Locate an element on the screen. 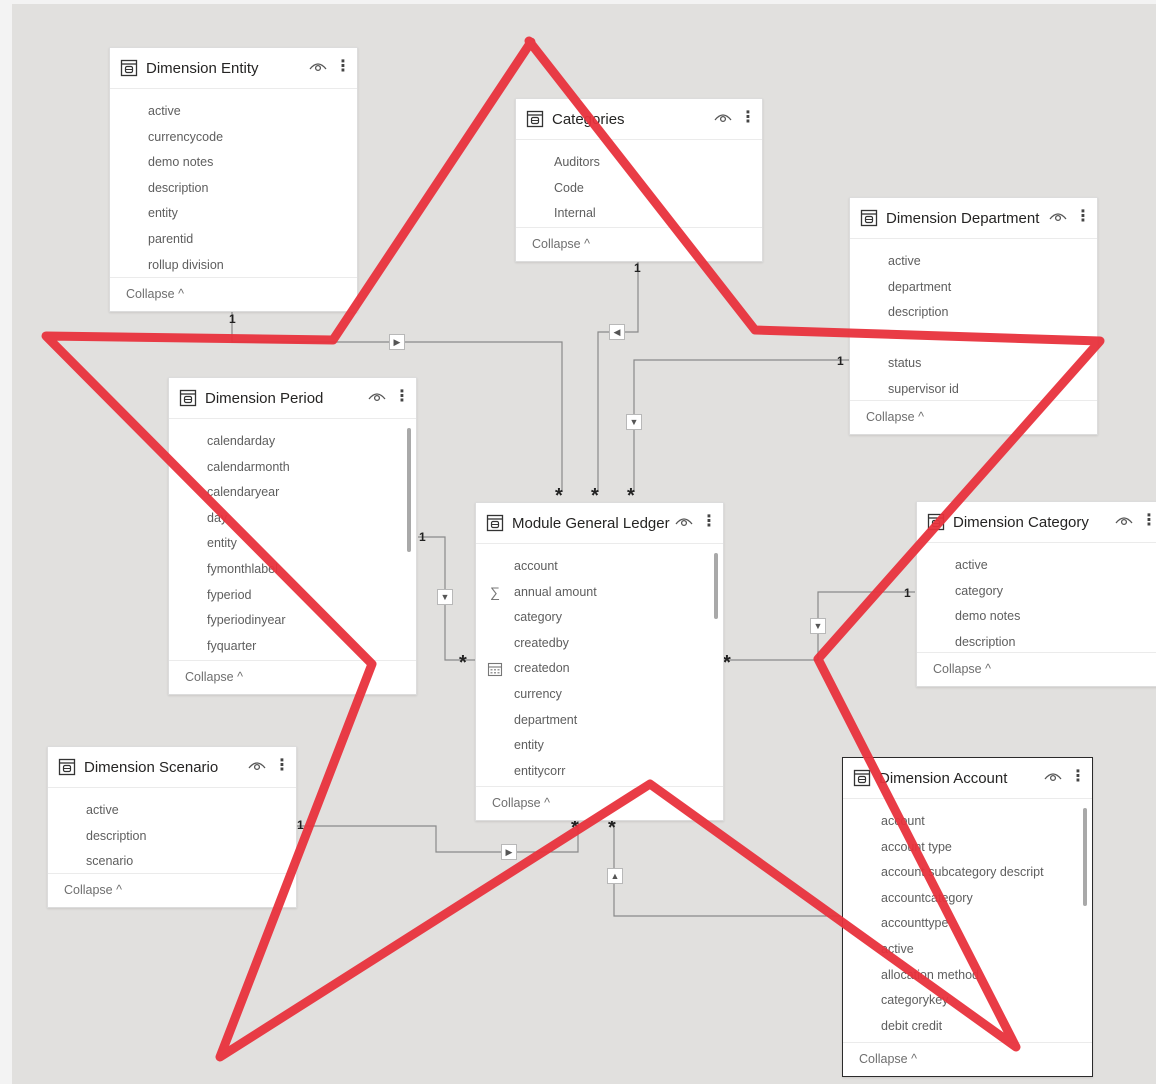 The image size is (1156, 1084). card-header: Categories ⋮ is located at coordinates (639, 119).